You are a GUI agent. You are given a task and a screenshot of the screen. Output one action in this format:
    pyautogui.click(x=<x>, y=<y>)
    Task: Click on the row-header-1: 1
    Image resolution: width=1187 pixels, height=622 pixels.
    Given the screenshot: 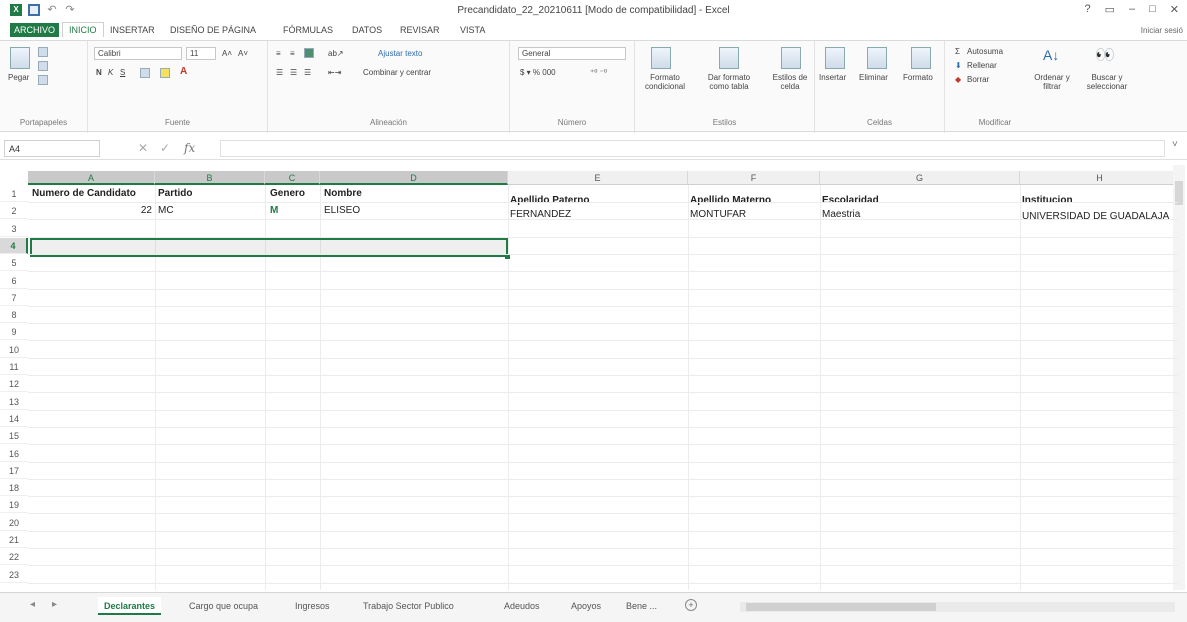 What is the action you would take?
    pyautogui.click(x=14, y=194)
    